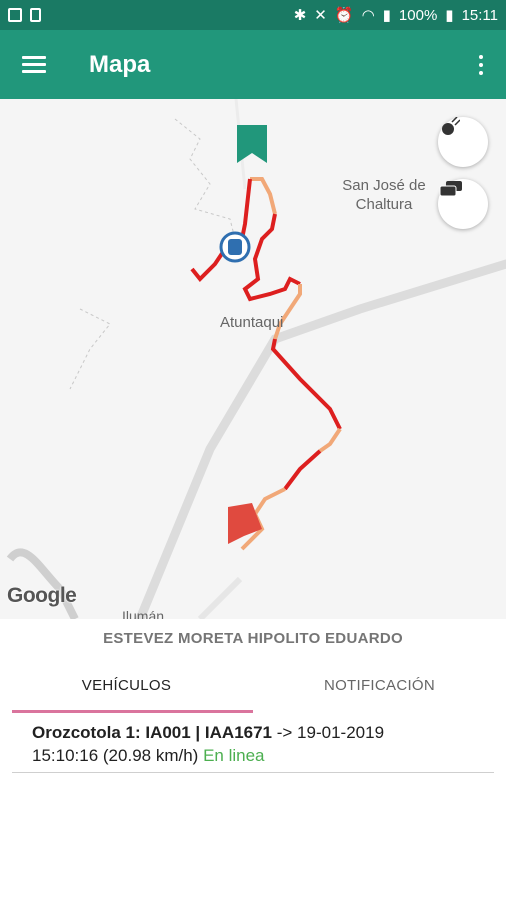 The width and height of the screenshot is (506, 900). What do you see at coordinates (481, 56) in the screenshot?
I see `more-vert-icon` at bounding box center [481, 56].